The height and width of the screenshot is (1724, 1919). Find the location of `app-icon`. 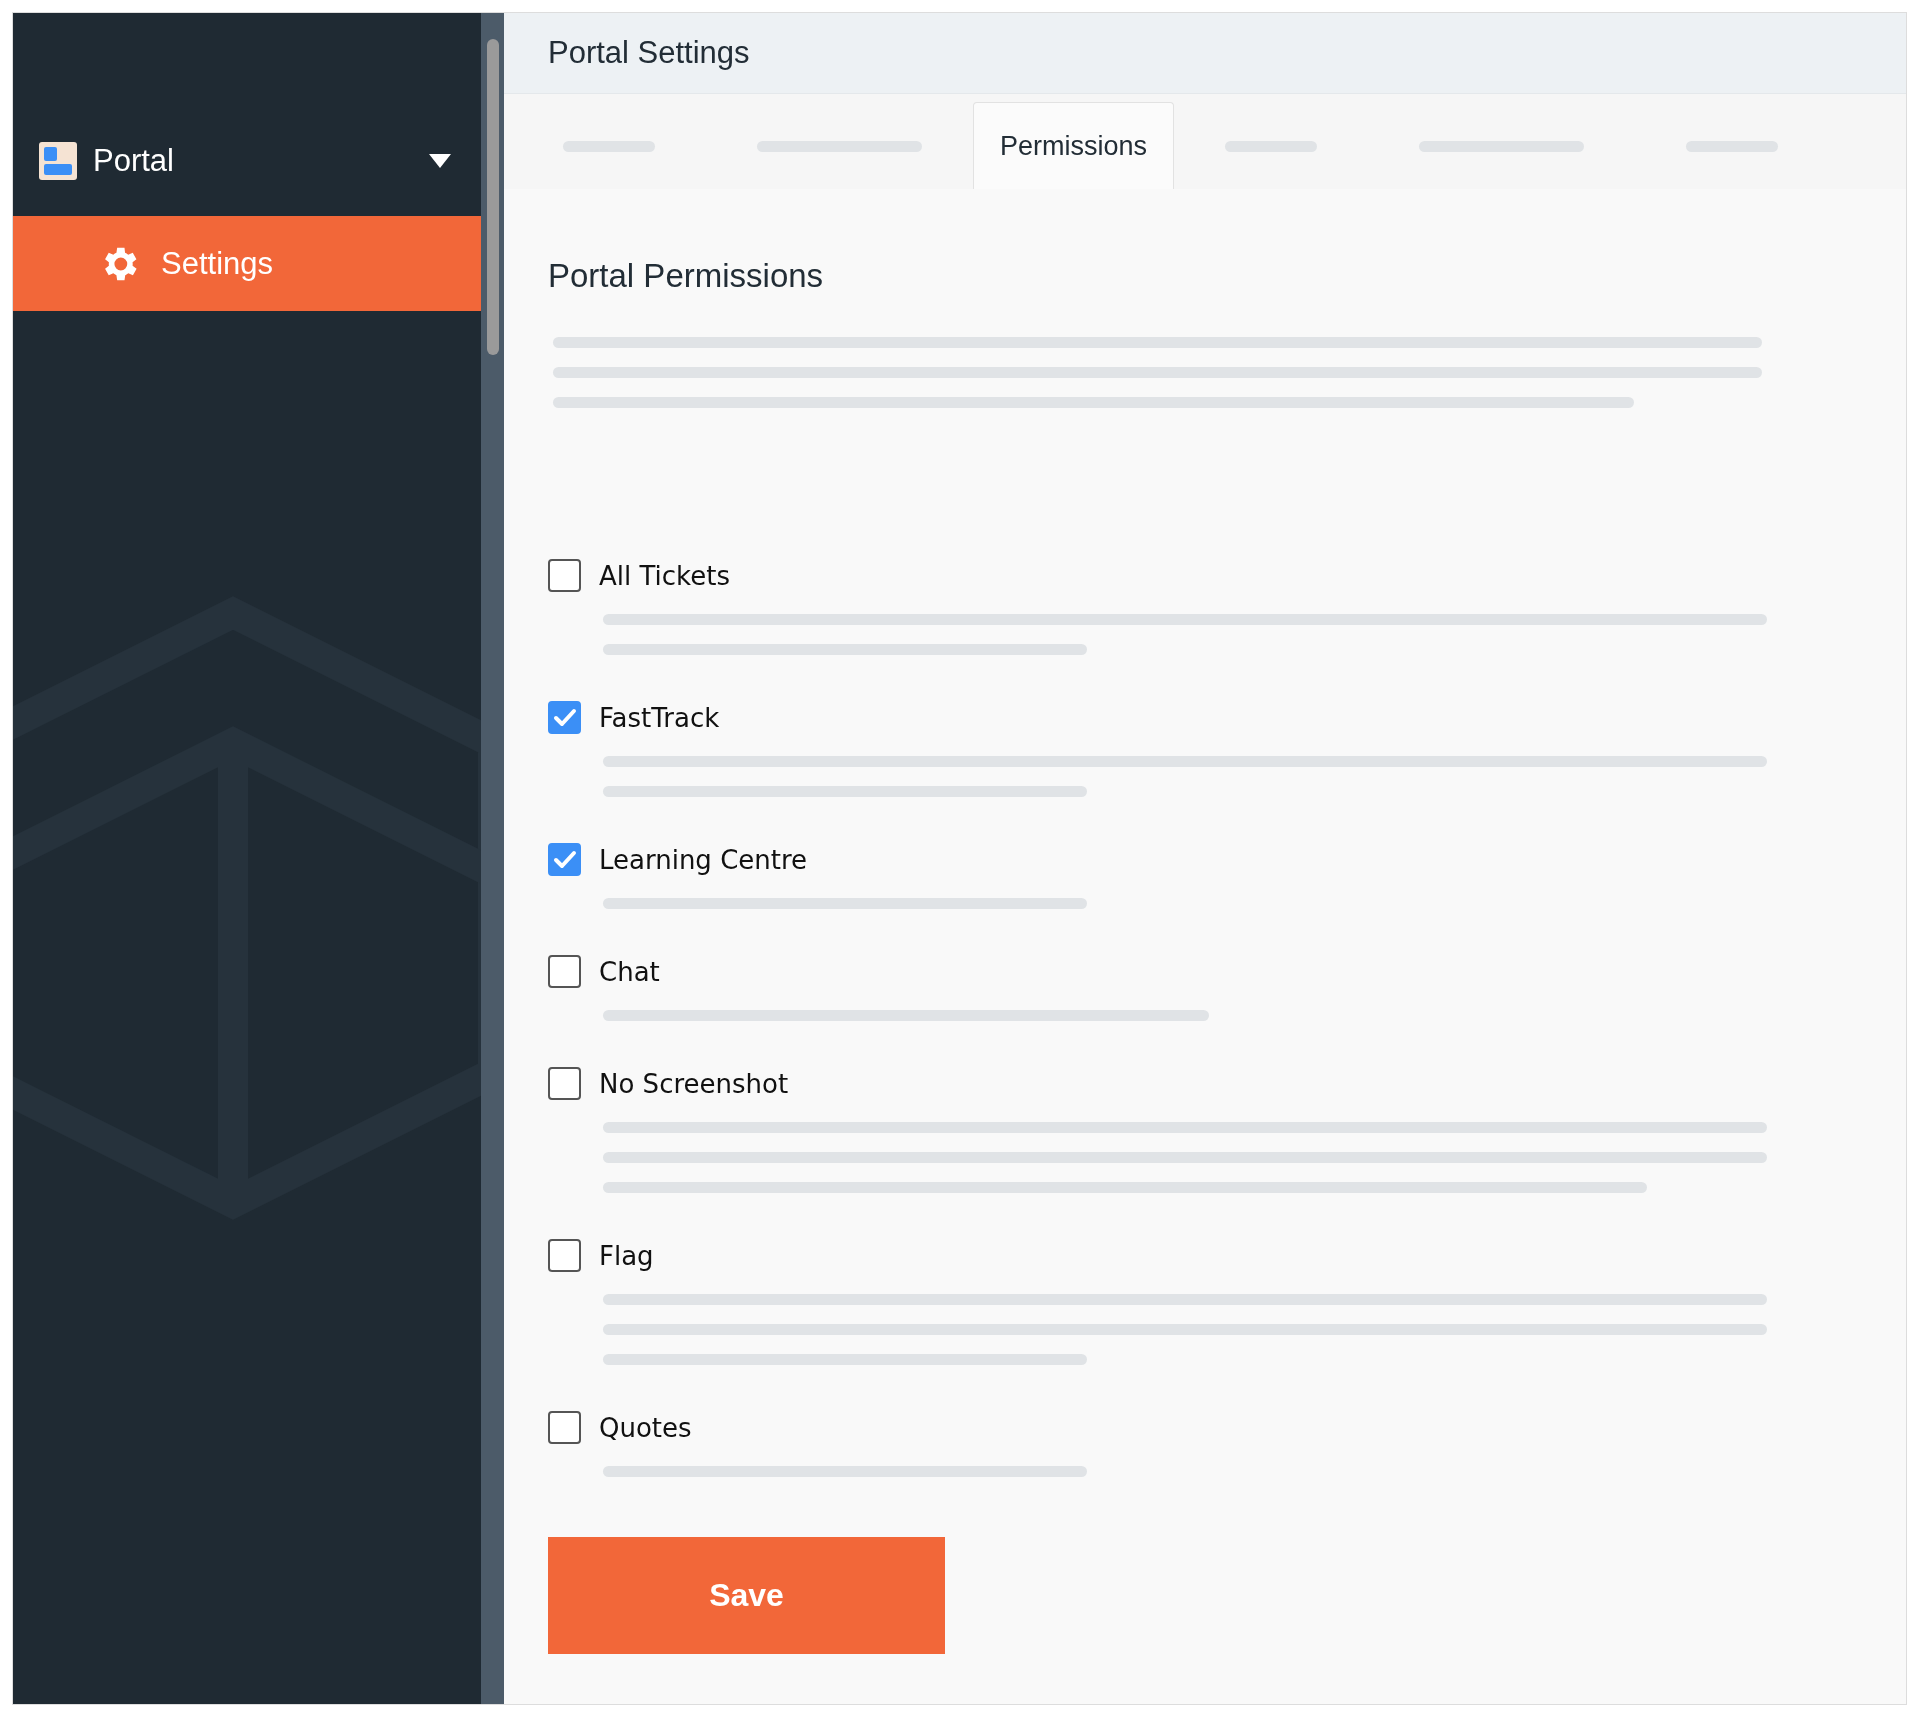

app-icon is located at coordinates (58, 161).